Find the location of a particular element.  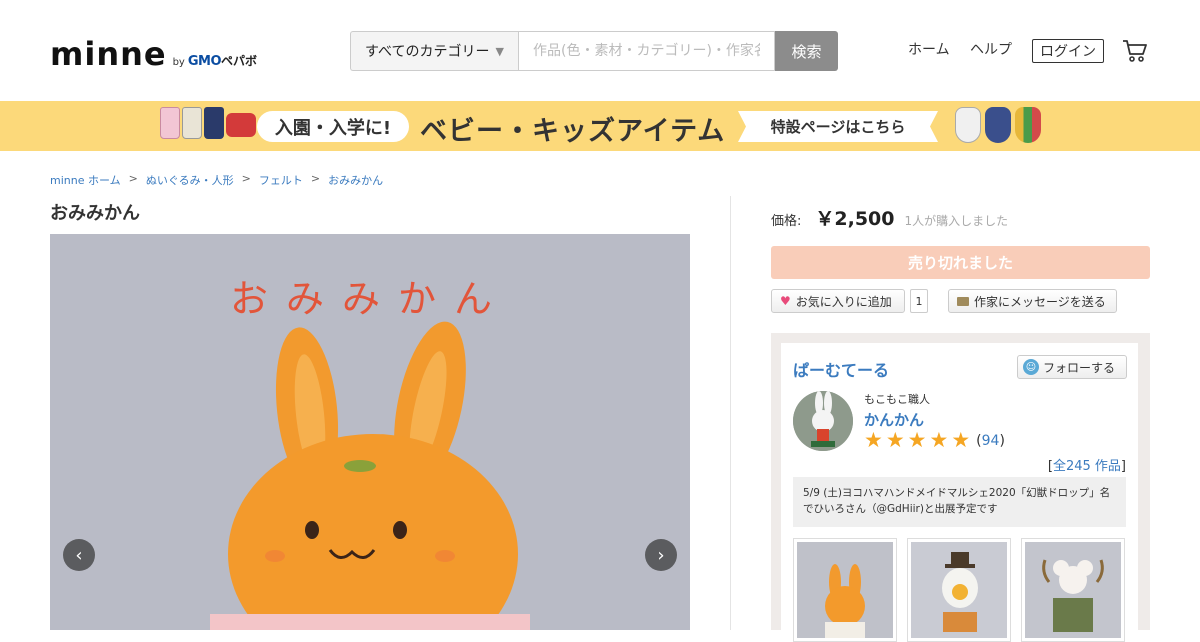

banner-pill: 入園・入学に! is located at coordinates (333, 126).